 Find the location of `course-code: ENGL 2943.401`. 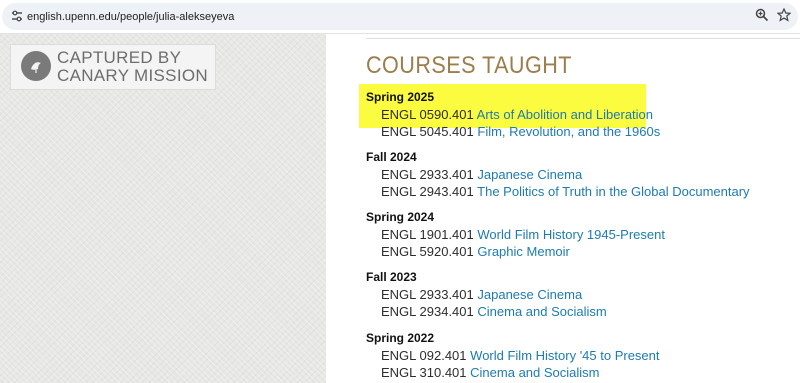

course-code: ENGL 2943.401 is located at coordinates (427, 191).